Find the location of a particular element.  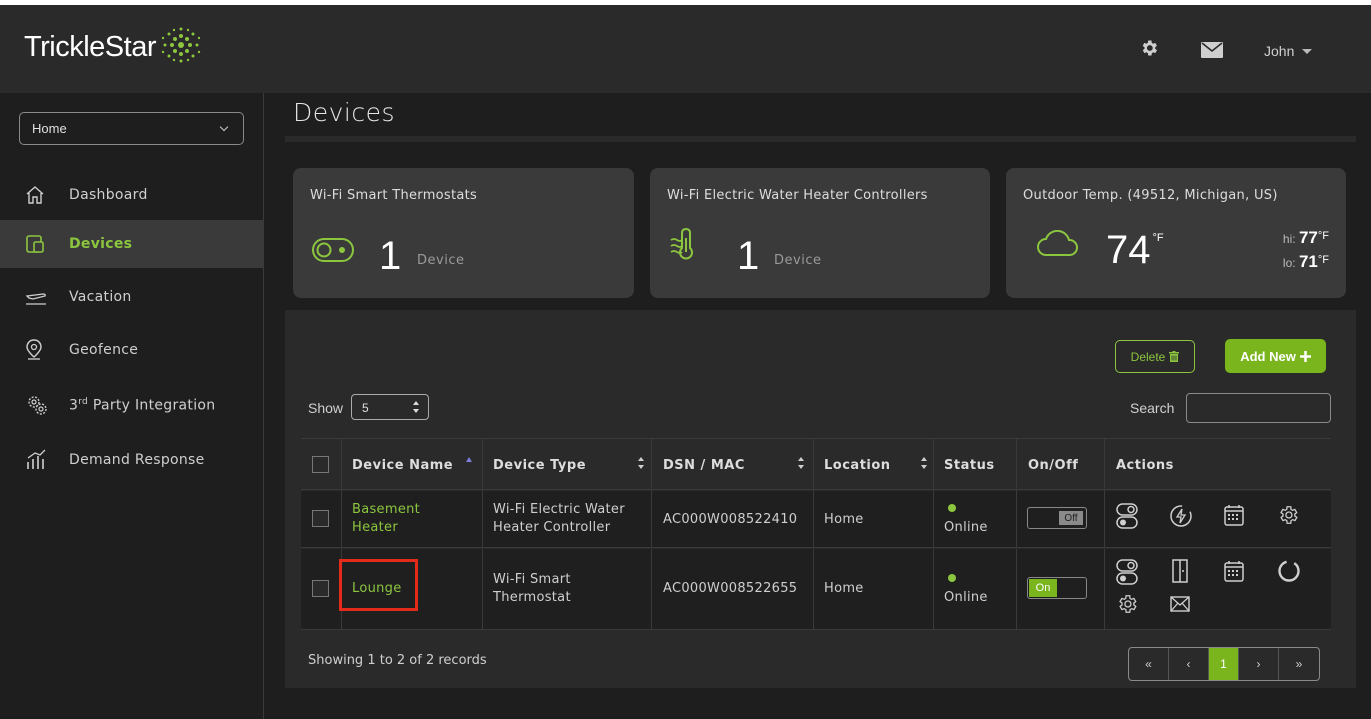

col-dsn-mac: DSN / MAC is located at coordinates (704, 465).